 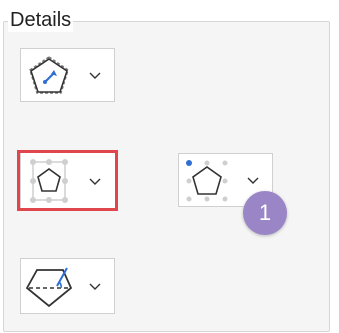 I want to click on pentagon-handles-icon, so click(x=49, y=181).